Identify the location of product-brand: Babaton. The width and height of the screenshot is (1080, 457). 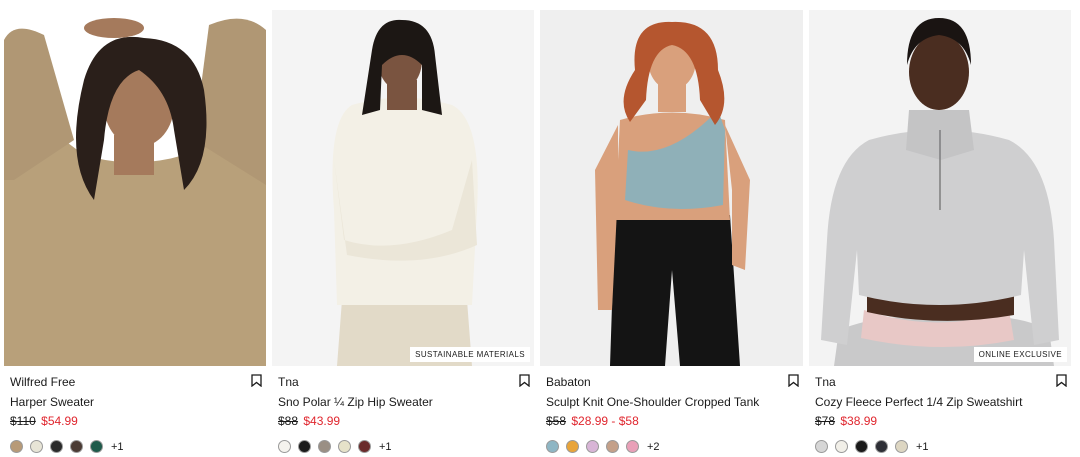
(568, 382).